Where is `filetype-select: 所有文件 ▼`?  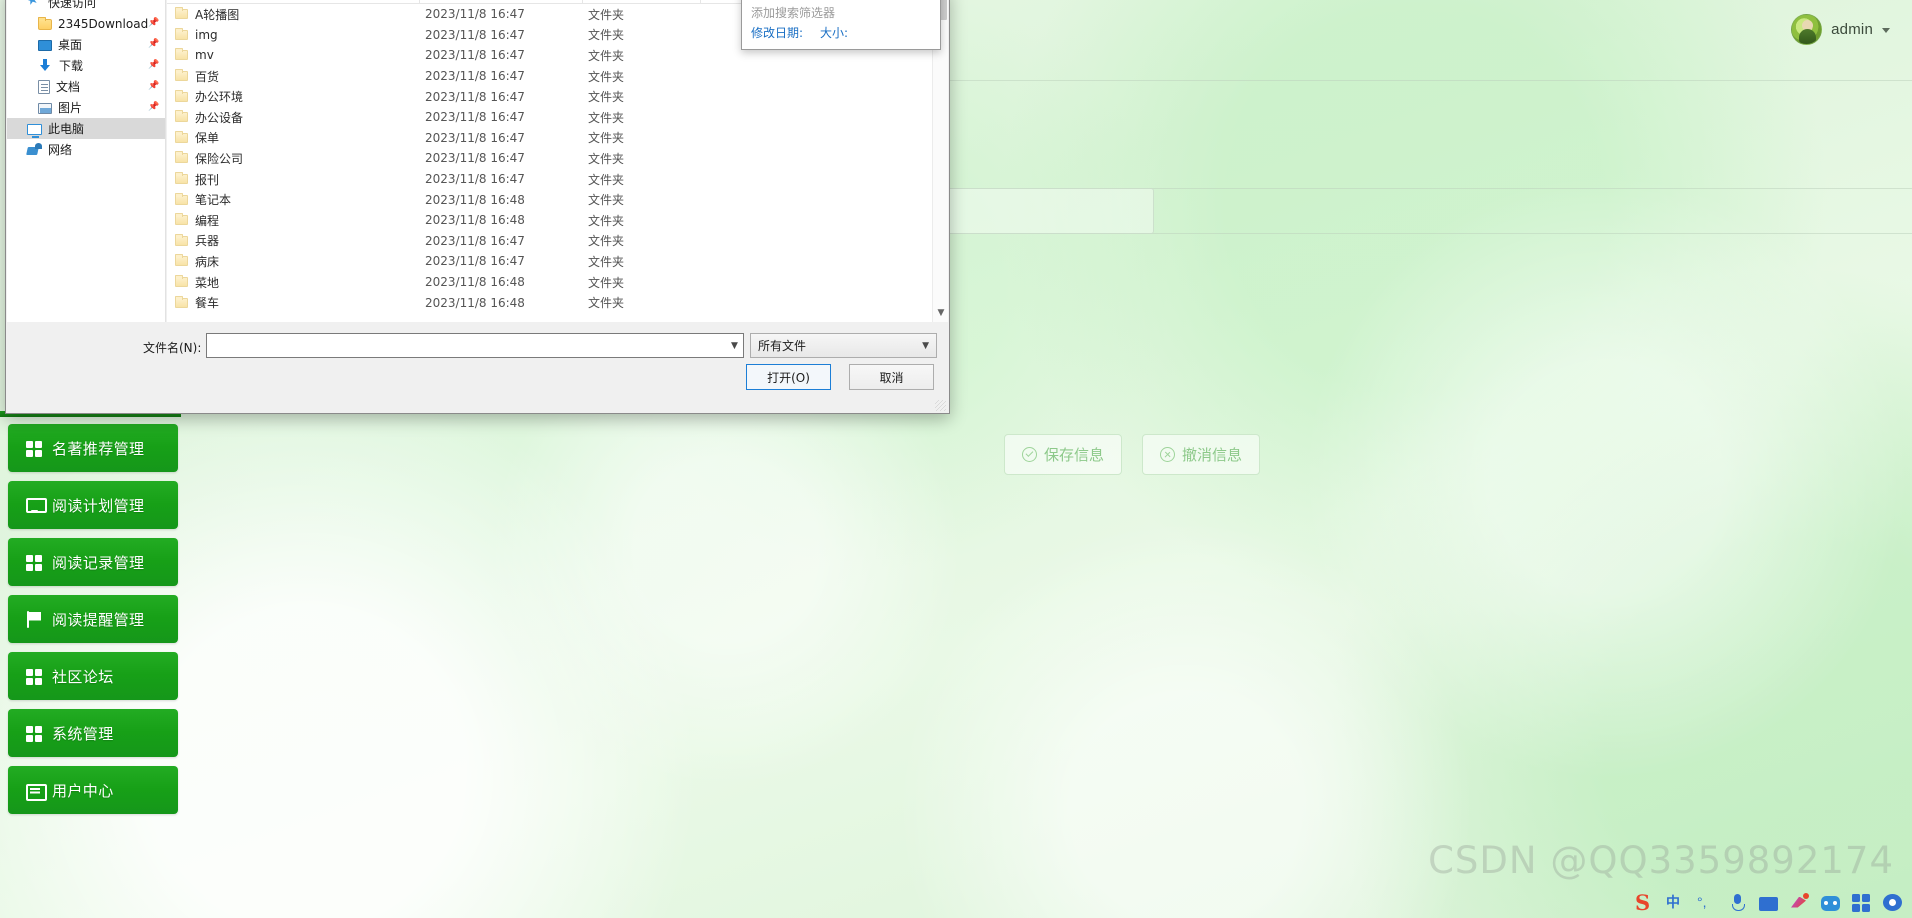
filetype-select: 所有文件 ▼ is located at coordinates (843, 345).